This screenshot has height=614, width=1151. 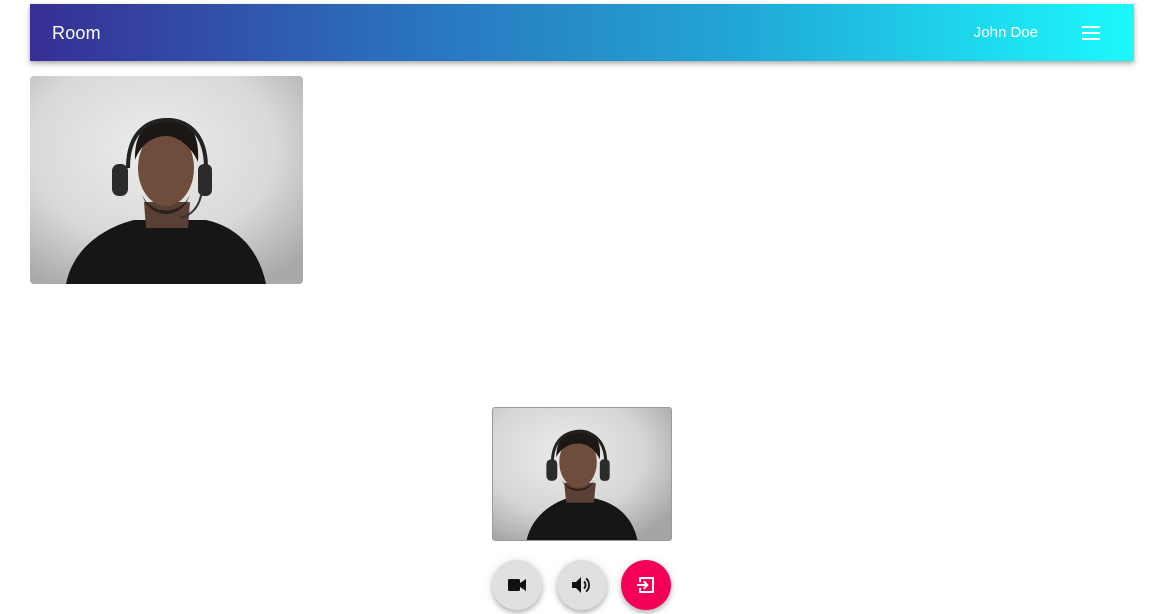 I want to click on remote-video, so click(x=166, y=180).